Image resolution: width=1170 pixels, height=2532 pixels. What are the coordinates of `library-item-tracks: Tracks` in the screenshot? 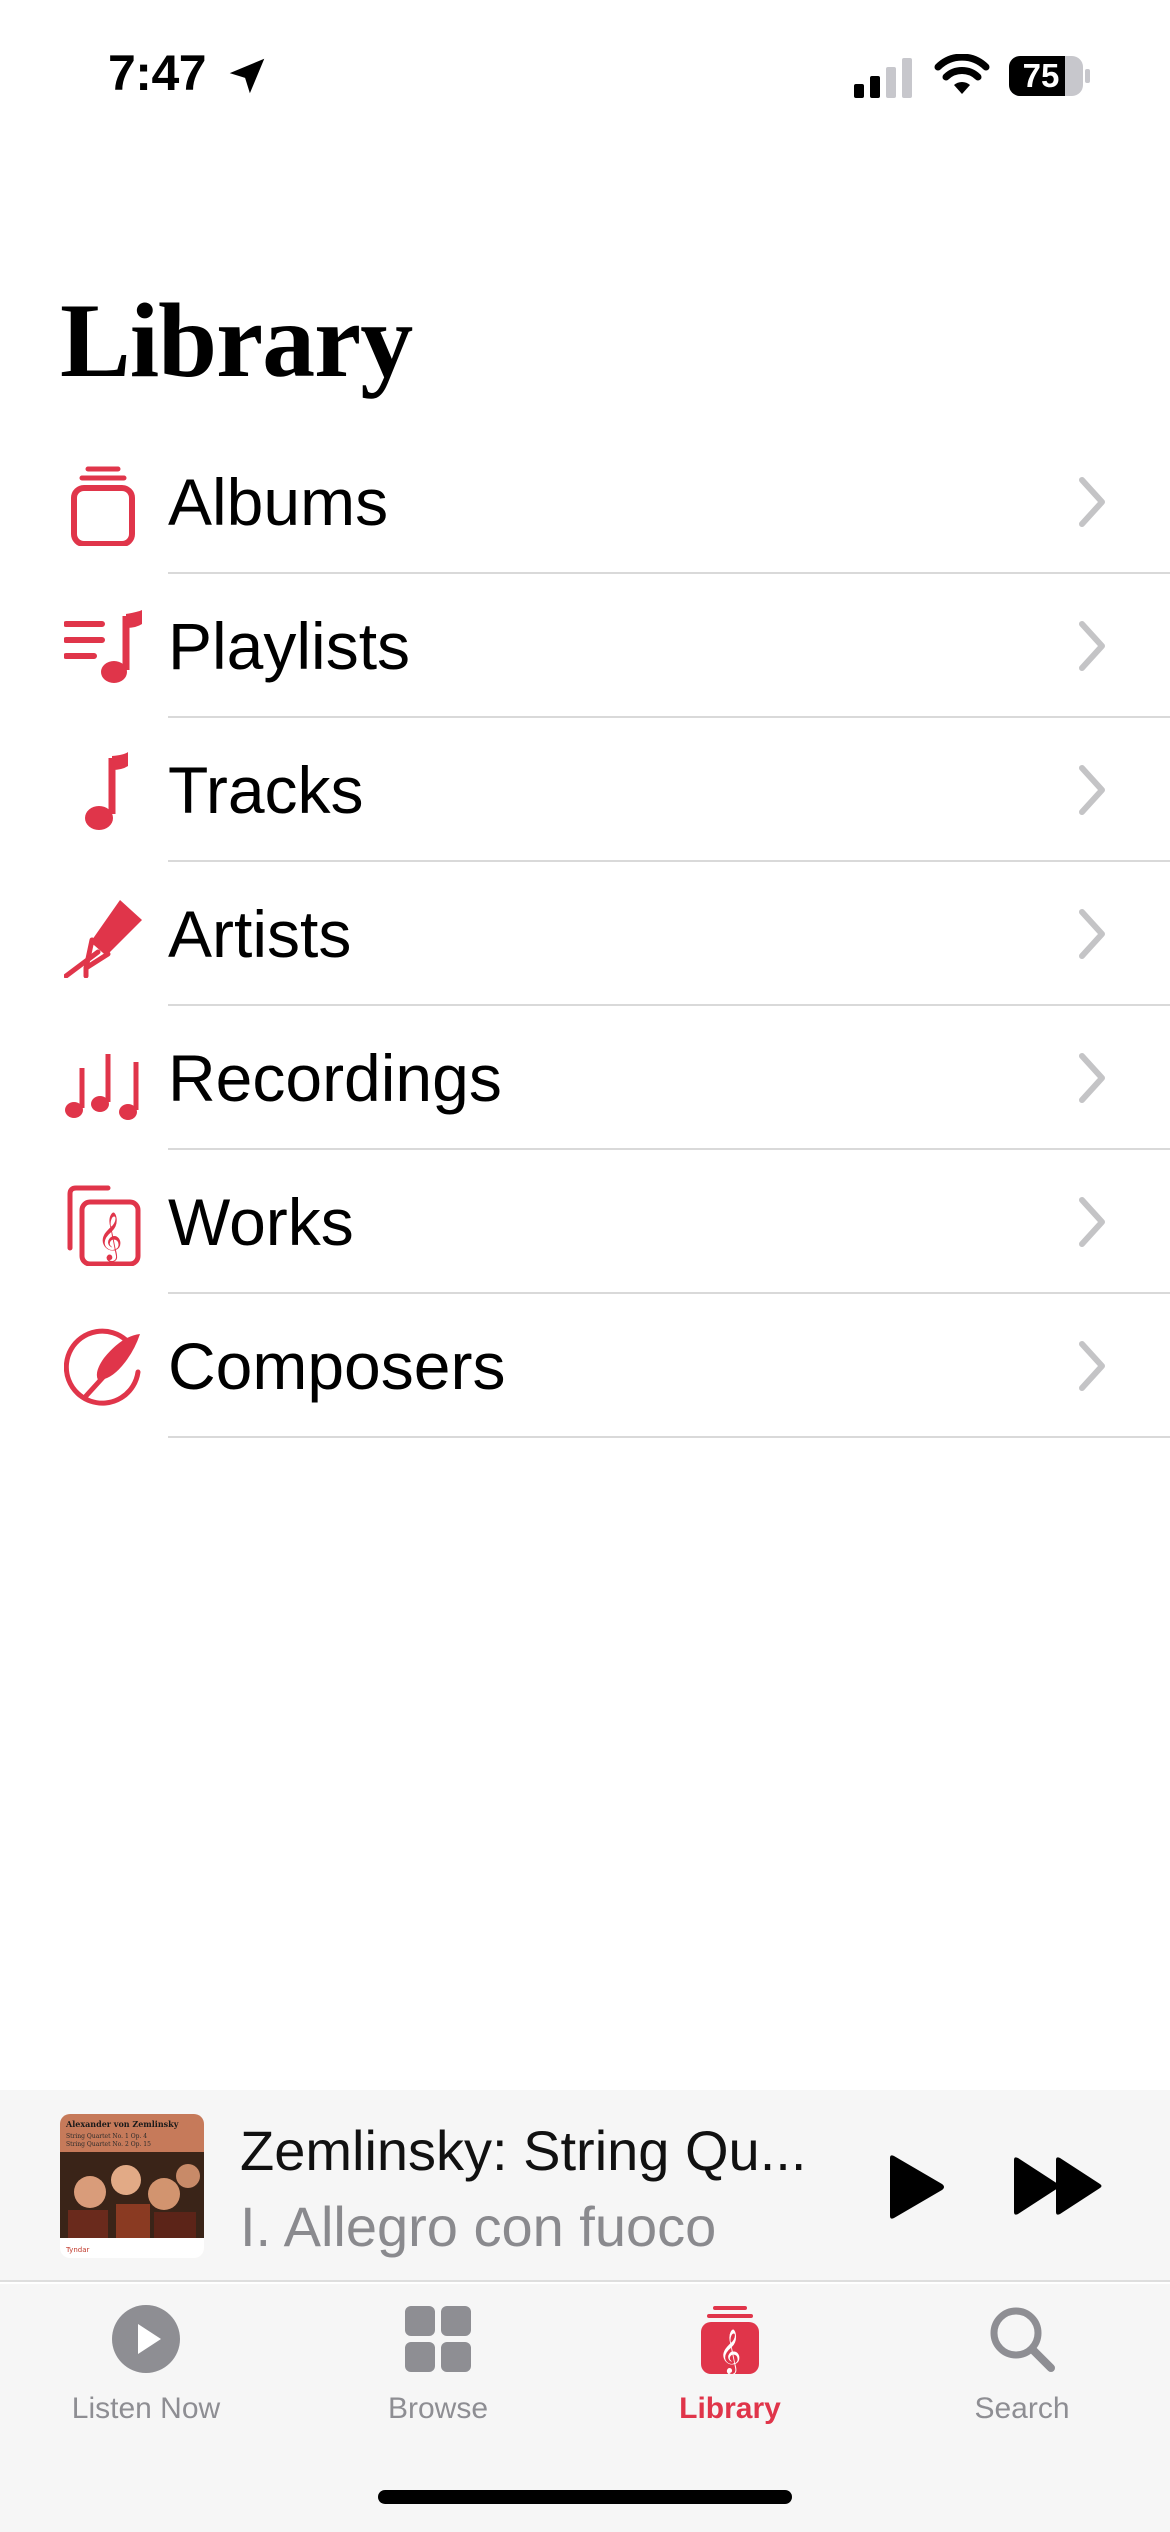 It's located at (585, 790).